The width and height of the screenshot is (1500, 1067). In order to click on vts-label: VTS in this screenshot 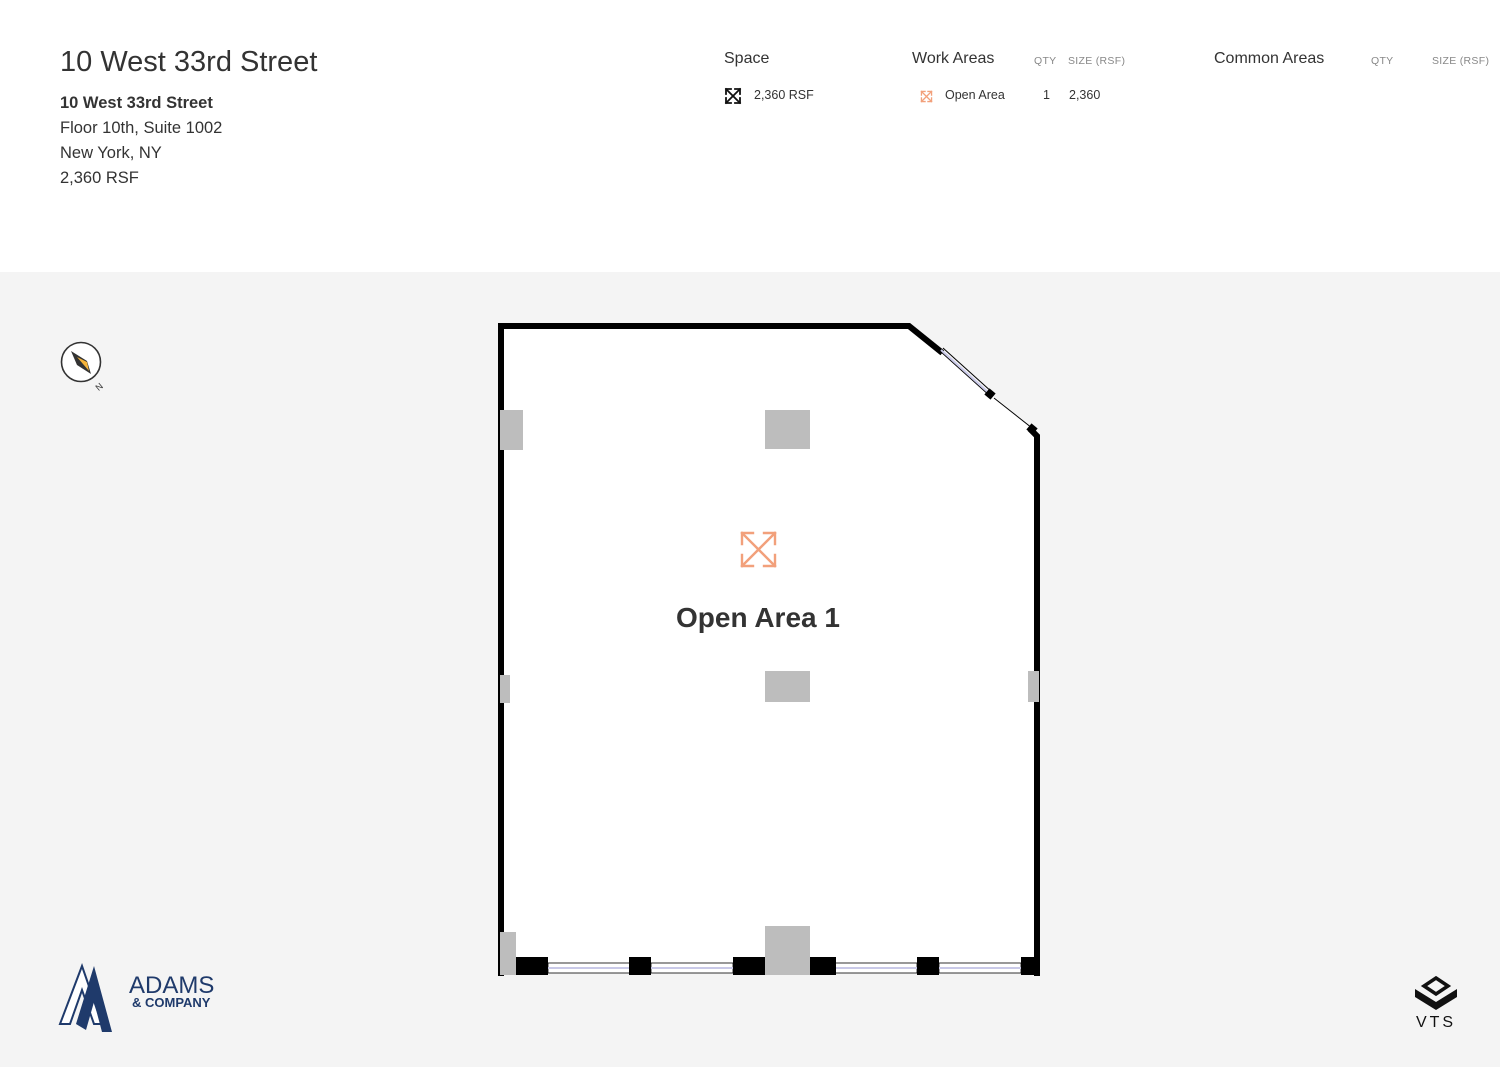, I will do `click(1436, 1022)`.